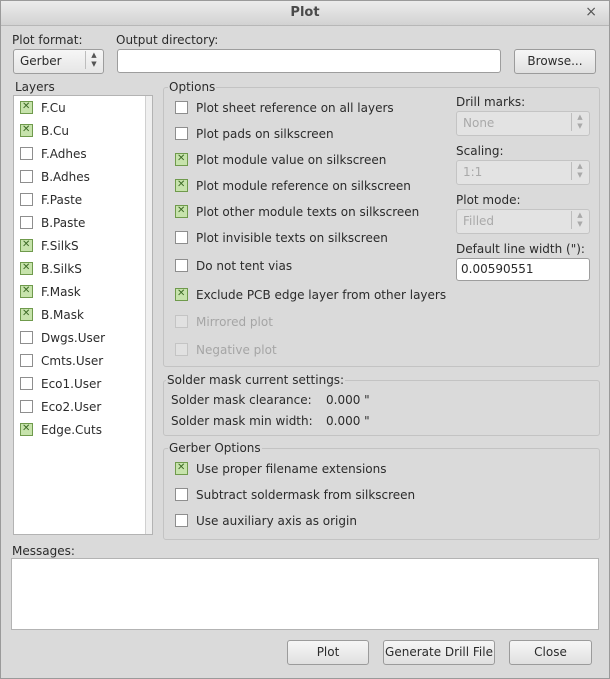 Image resolution: width=610 pixels, height=679 pixels. I want to click on output-directory-input, so click(309, 61).